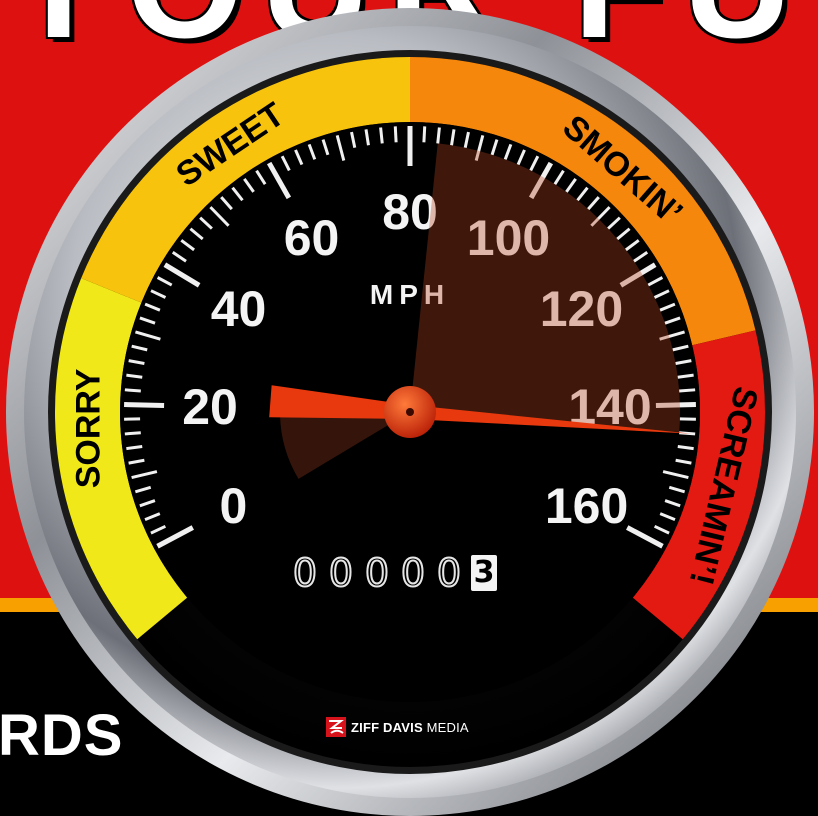 This screenshot has width=818, height=816. Describe the element at coordinates (392, 573) in the screenshot. I see `odometer: 0 0 0 0 0 3` at that location.